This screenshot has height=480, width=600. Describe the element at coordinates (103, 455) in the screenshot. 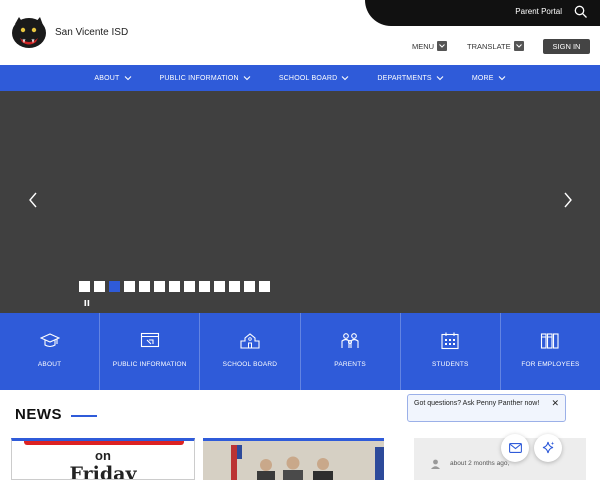

I see `news-card-image-text: on` at that location.